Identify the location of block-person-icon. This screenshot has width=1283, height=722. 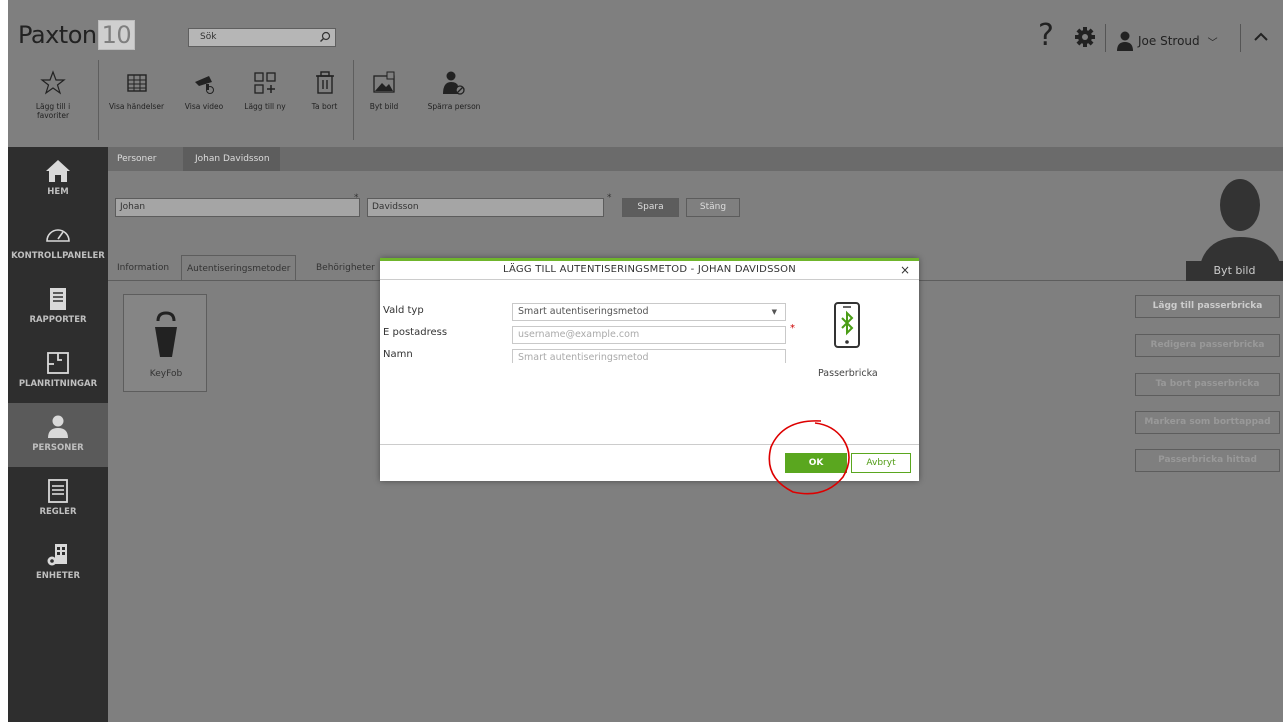
(454, 83).